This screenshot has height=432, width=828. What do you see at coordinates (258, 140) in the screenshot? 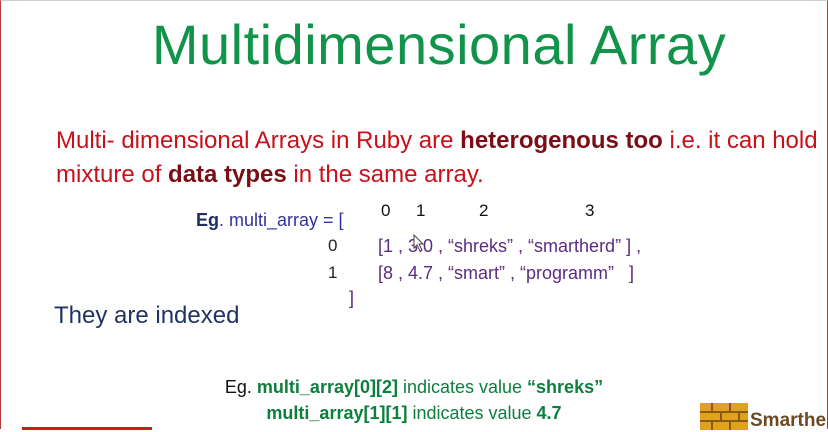
I see `desc-part-1: Multi- dimensional Arrays in Ruby are` at bounding box center [258, 140].